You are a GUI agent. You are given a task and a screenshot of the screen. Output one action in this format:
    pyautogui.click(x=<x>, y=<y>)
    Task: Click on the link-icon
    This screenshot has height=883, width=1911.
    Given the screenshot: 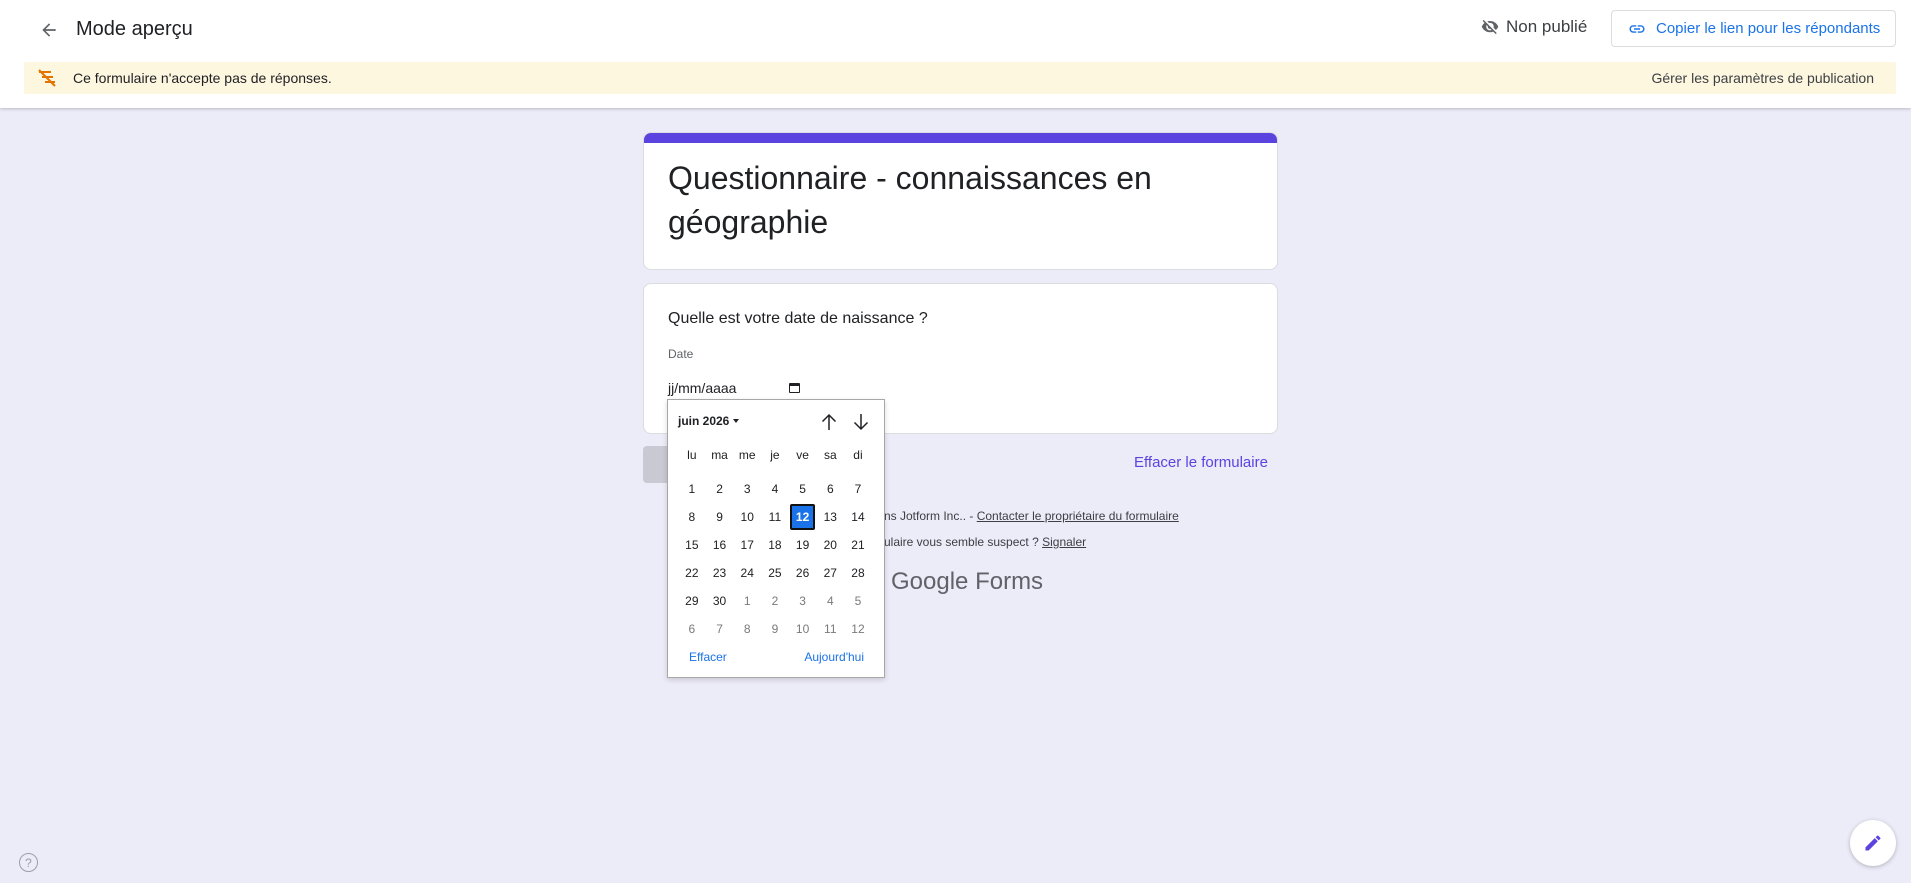 What is the action you would take?
    pyautogui.click(x=1637, y=28)
    